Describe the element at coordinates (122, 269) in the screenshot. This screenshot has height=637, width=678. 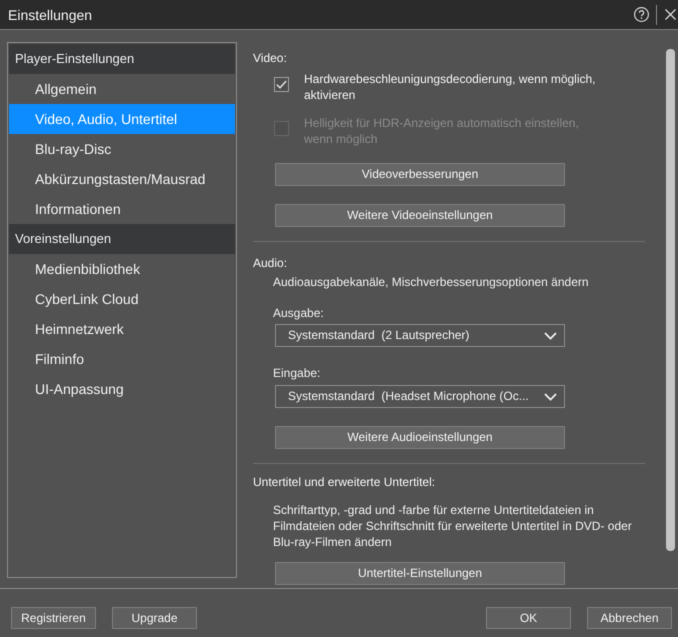
I see `sidebar-item: Medienbibliothek` at that location.